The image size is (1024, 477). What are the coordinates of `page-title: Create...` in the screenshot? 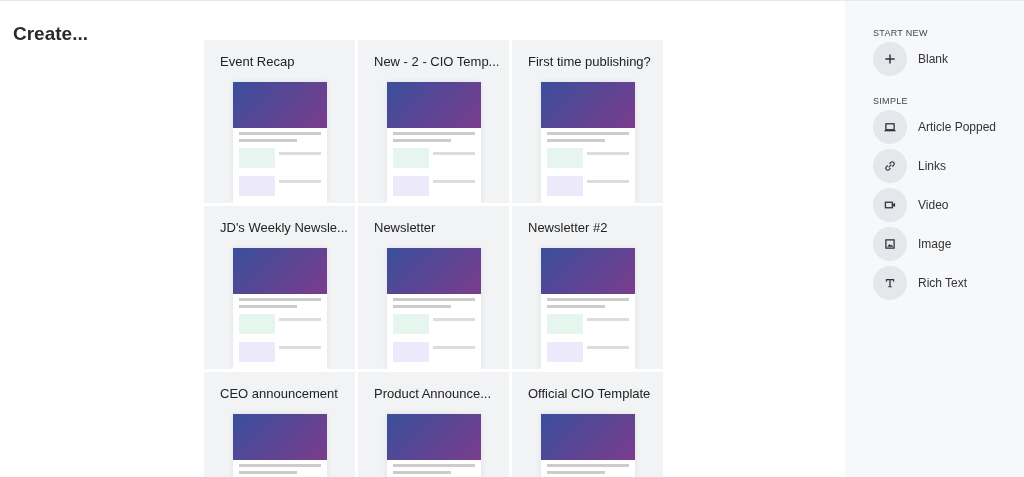 It's located at (51, 34).